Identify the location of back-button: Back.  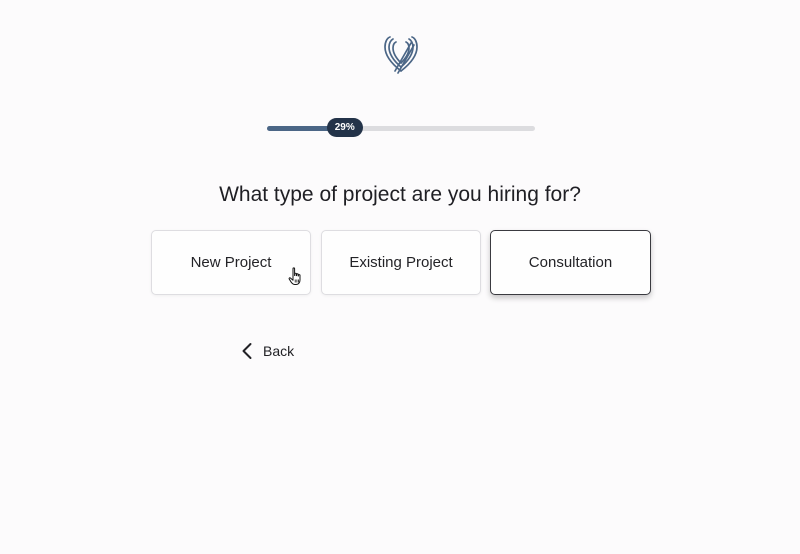
(267, 351).